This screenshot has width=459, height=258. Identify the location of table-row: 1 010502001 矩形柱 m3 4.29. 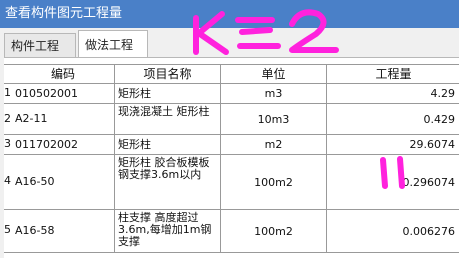
(231, 94).